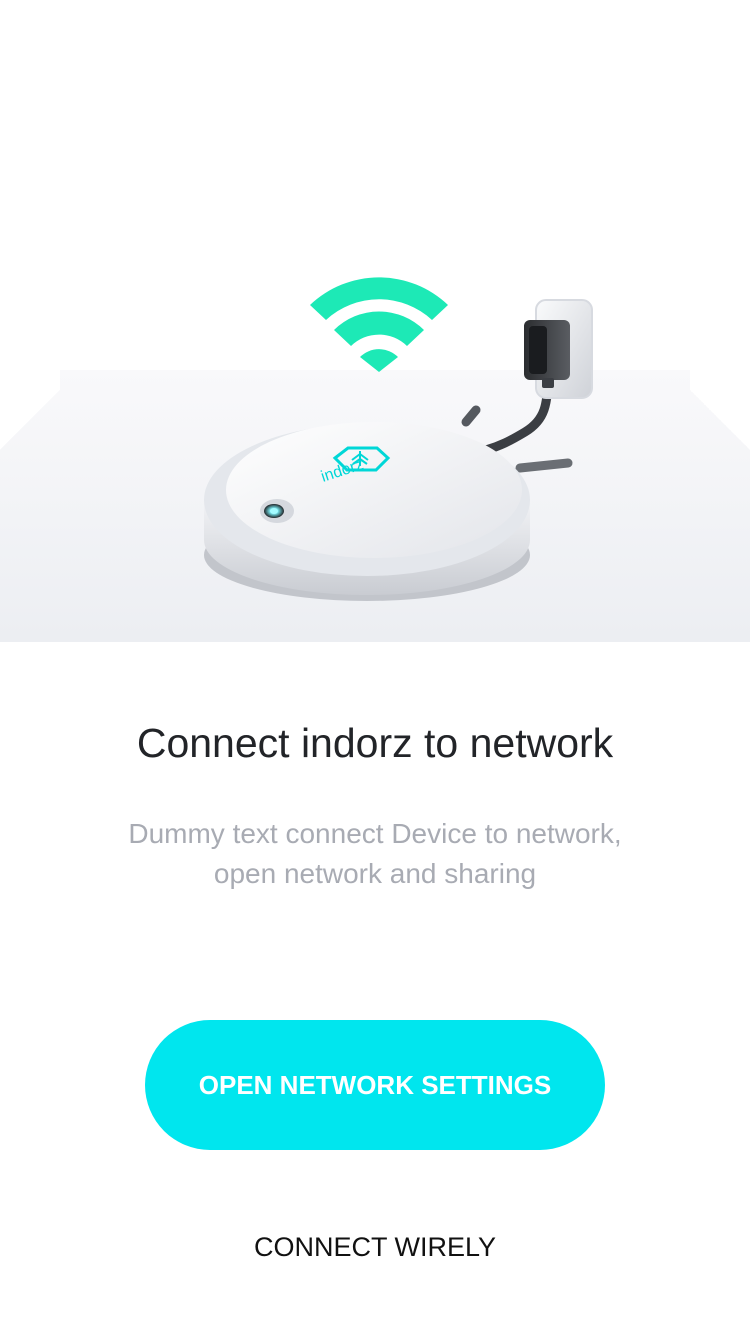  I want to click on page-title: Connect indorz to network, so click(375, 743).